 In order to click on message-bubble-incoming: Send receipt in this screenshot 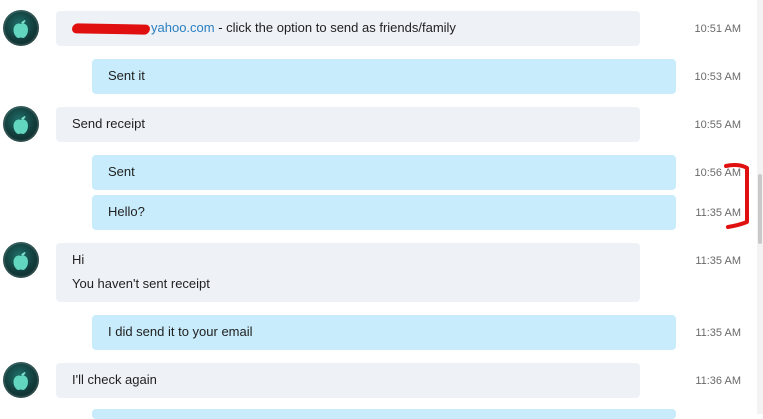, I will do `click(348, 124)`.